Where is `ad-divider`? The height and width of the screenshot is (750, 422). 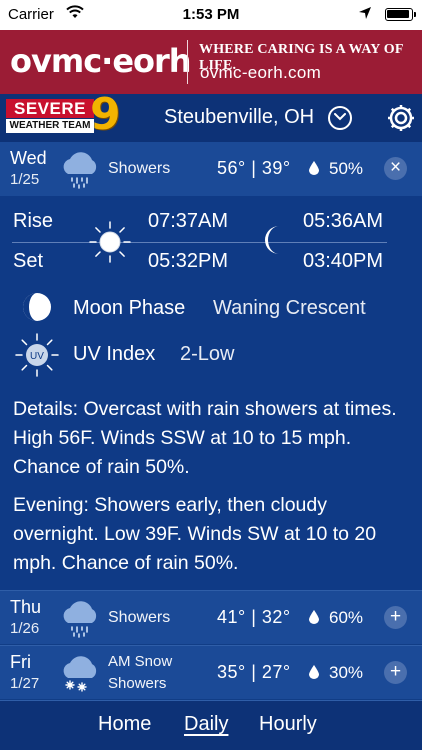
ad-divider is located at coordinates (187, 62).